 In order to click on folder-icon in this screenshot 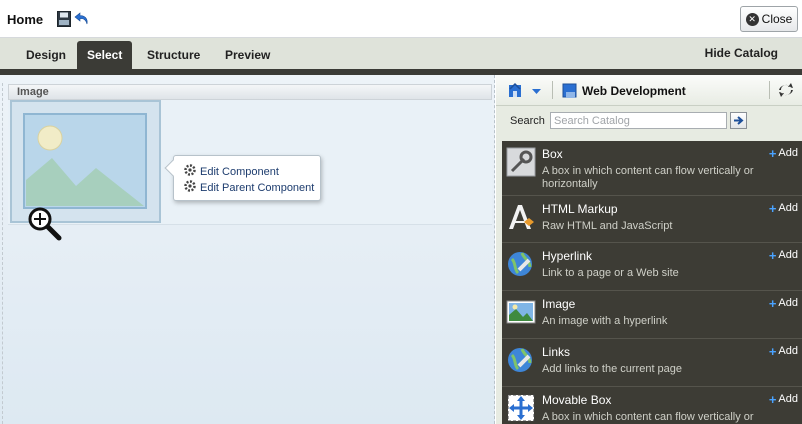, I will do `click(570, 92)`.